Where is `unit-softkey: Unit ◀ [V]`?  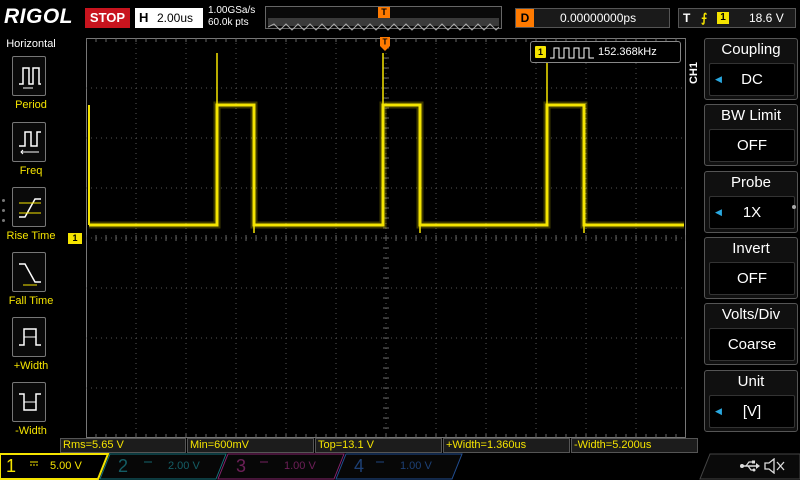 unit-softkey: Unit ◀ [V] is located at coordinates (751, 401).